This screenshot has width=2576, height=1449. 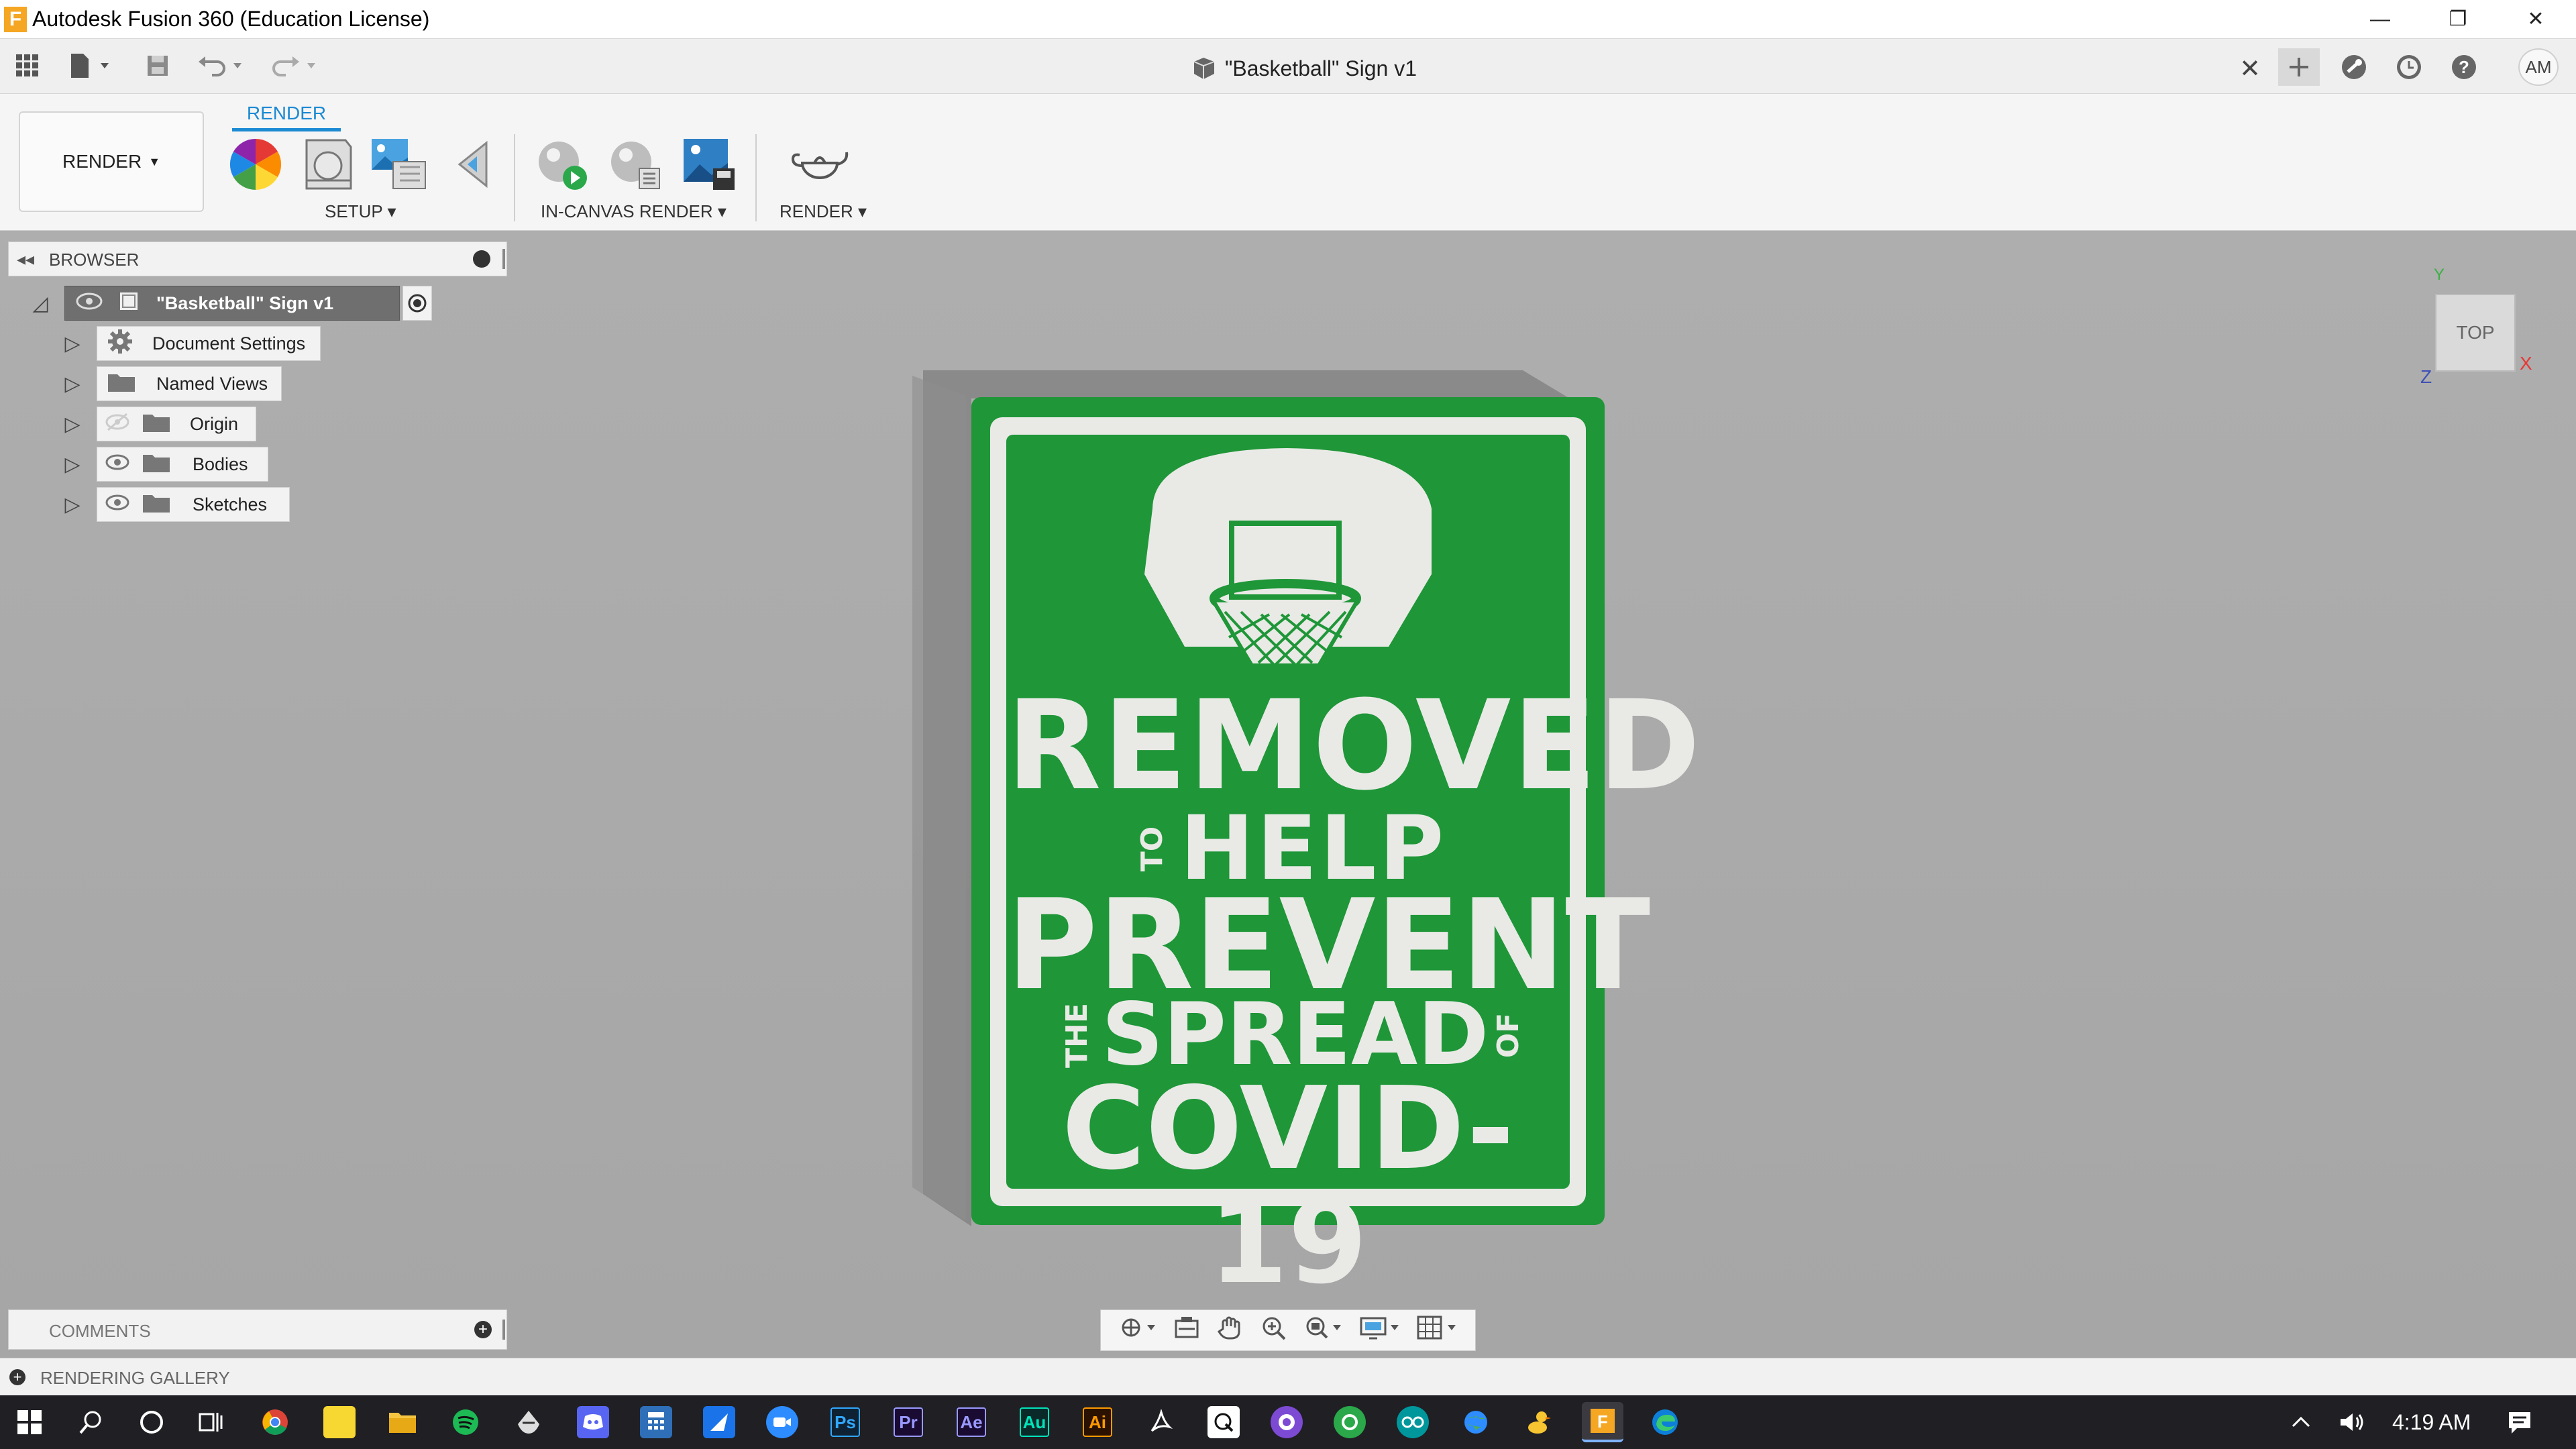 I want to click on sketchbook-icon, so click(x=719, y=1422).